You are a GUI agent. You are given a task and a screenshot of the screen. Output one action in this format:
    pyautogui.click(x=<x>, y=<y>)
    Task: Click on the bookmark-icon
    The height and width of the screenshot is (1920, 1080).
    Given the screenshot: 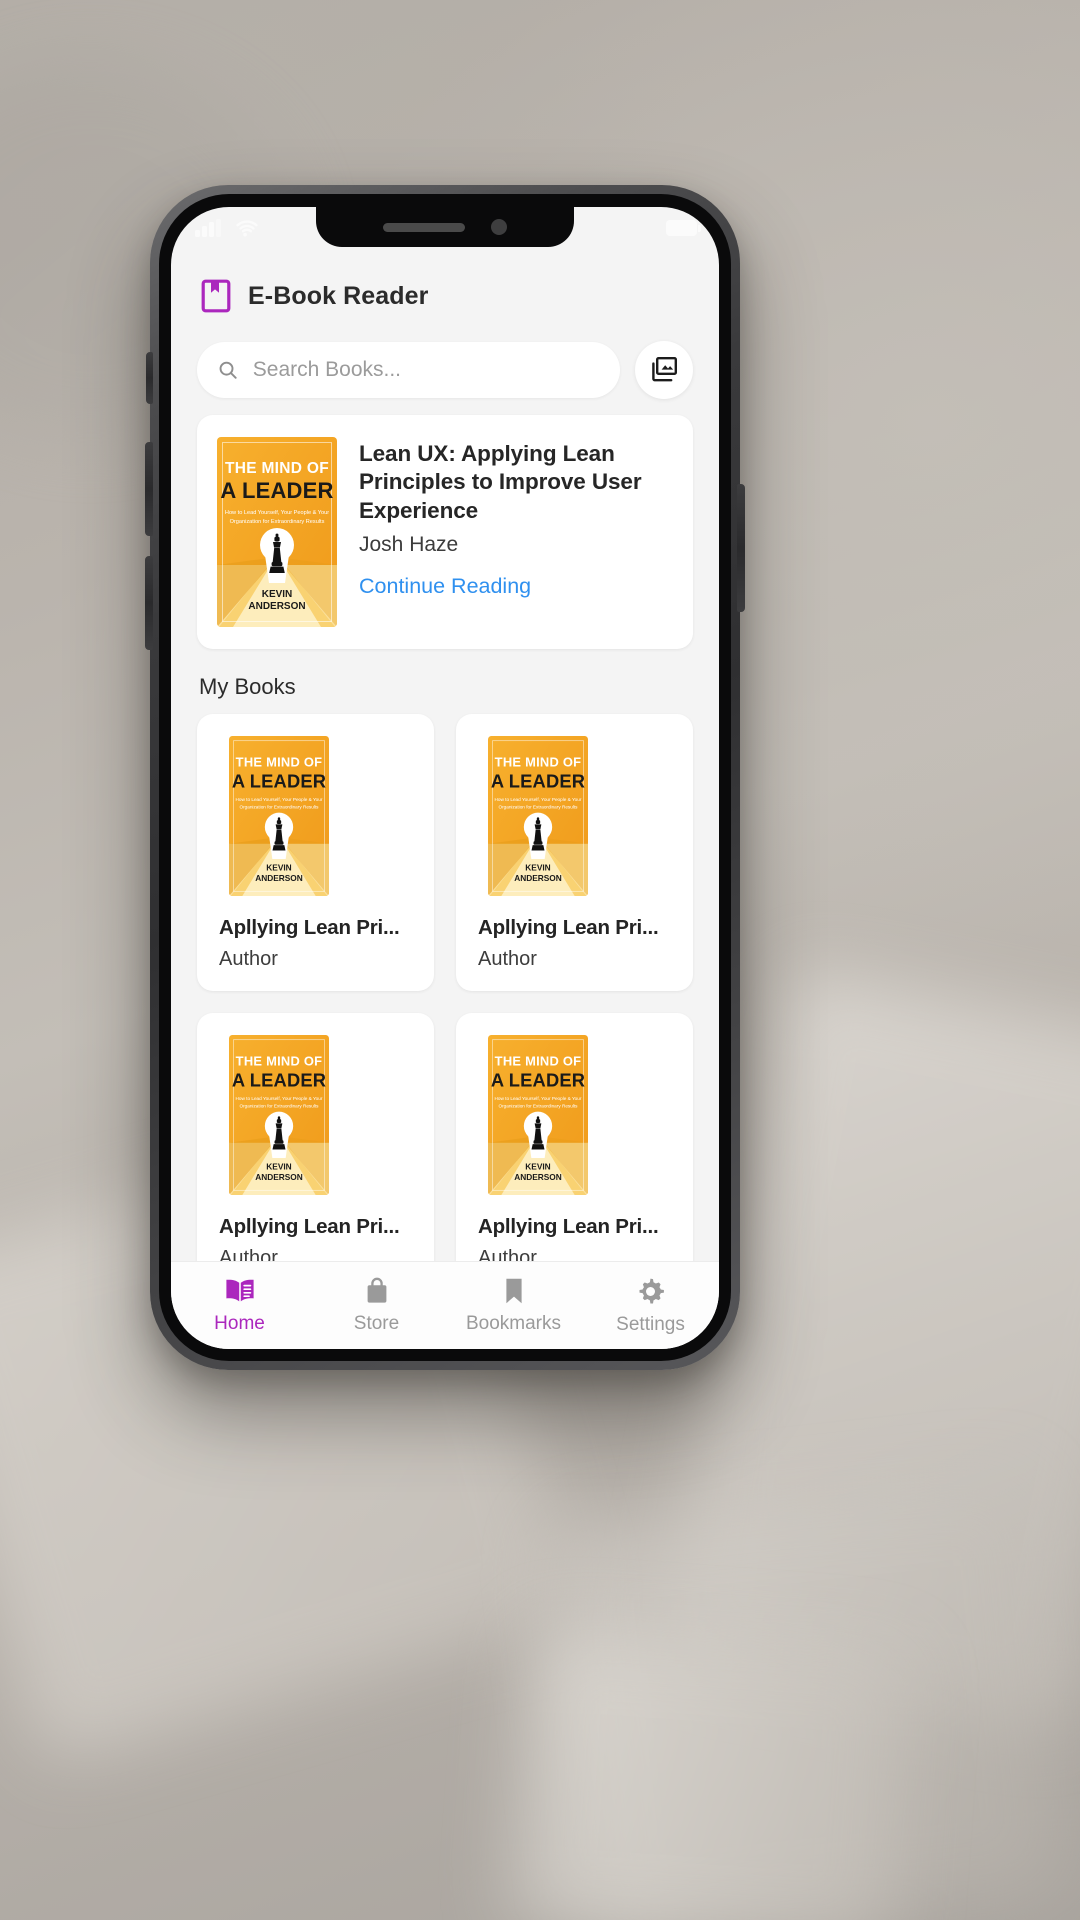 What is the action you would take?
    pyautogui.click(x=513, y=1291)
    